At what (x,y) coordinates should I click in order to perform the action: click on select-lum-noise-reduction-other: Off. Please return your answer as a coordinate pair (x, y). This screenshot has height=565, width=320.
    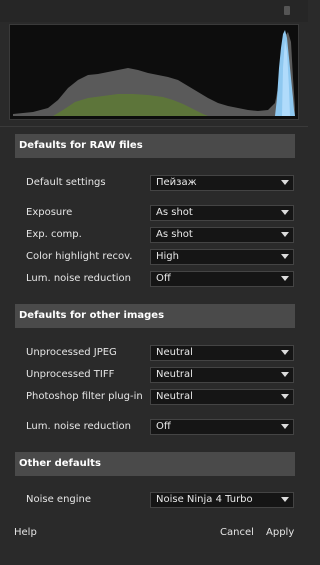
    Looking at the image, I should click on (222, 427).